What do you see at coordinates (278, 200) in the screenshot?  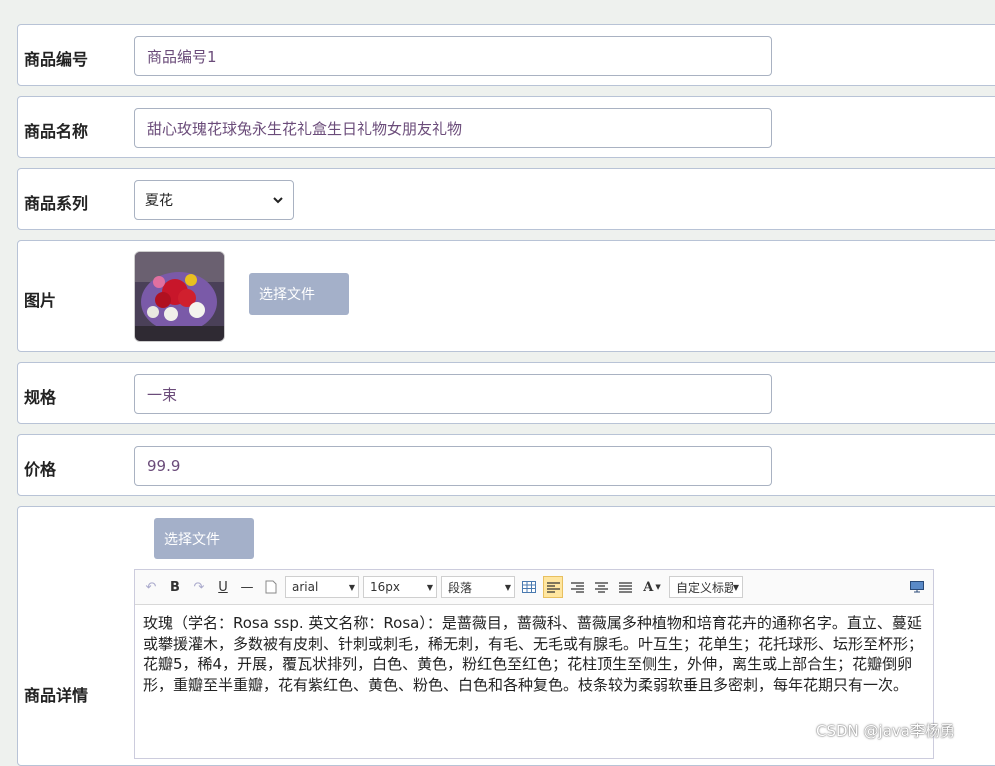 I see `chevron-down-icon` at bounding box center [278, 200].